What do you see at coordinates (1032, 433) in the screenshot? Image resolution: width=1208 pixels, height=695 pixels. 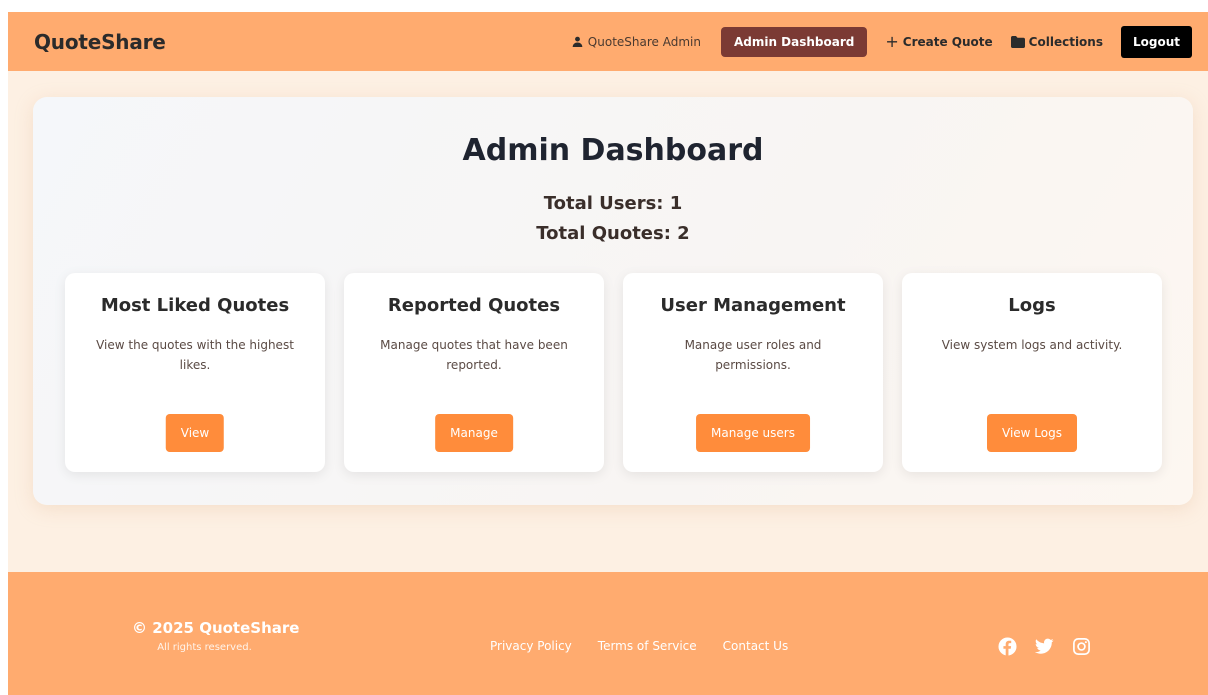 I see `view-logs-button: View Logs` at bounding box center [1032, 433].